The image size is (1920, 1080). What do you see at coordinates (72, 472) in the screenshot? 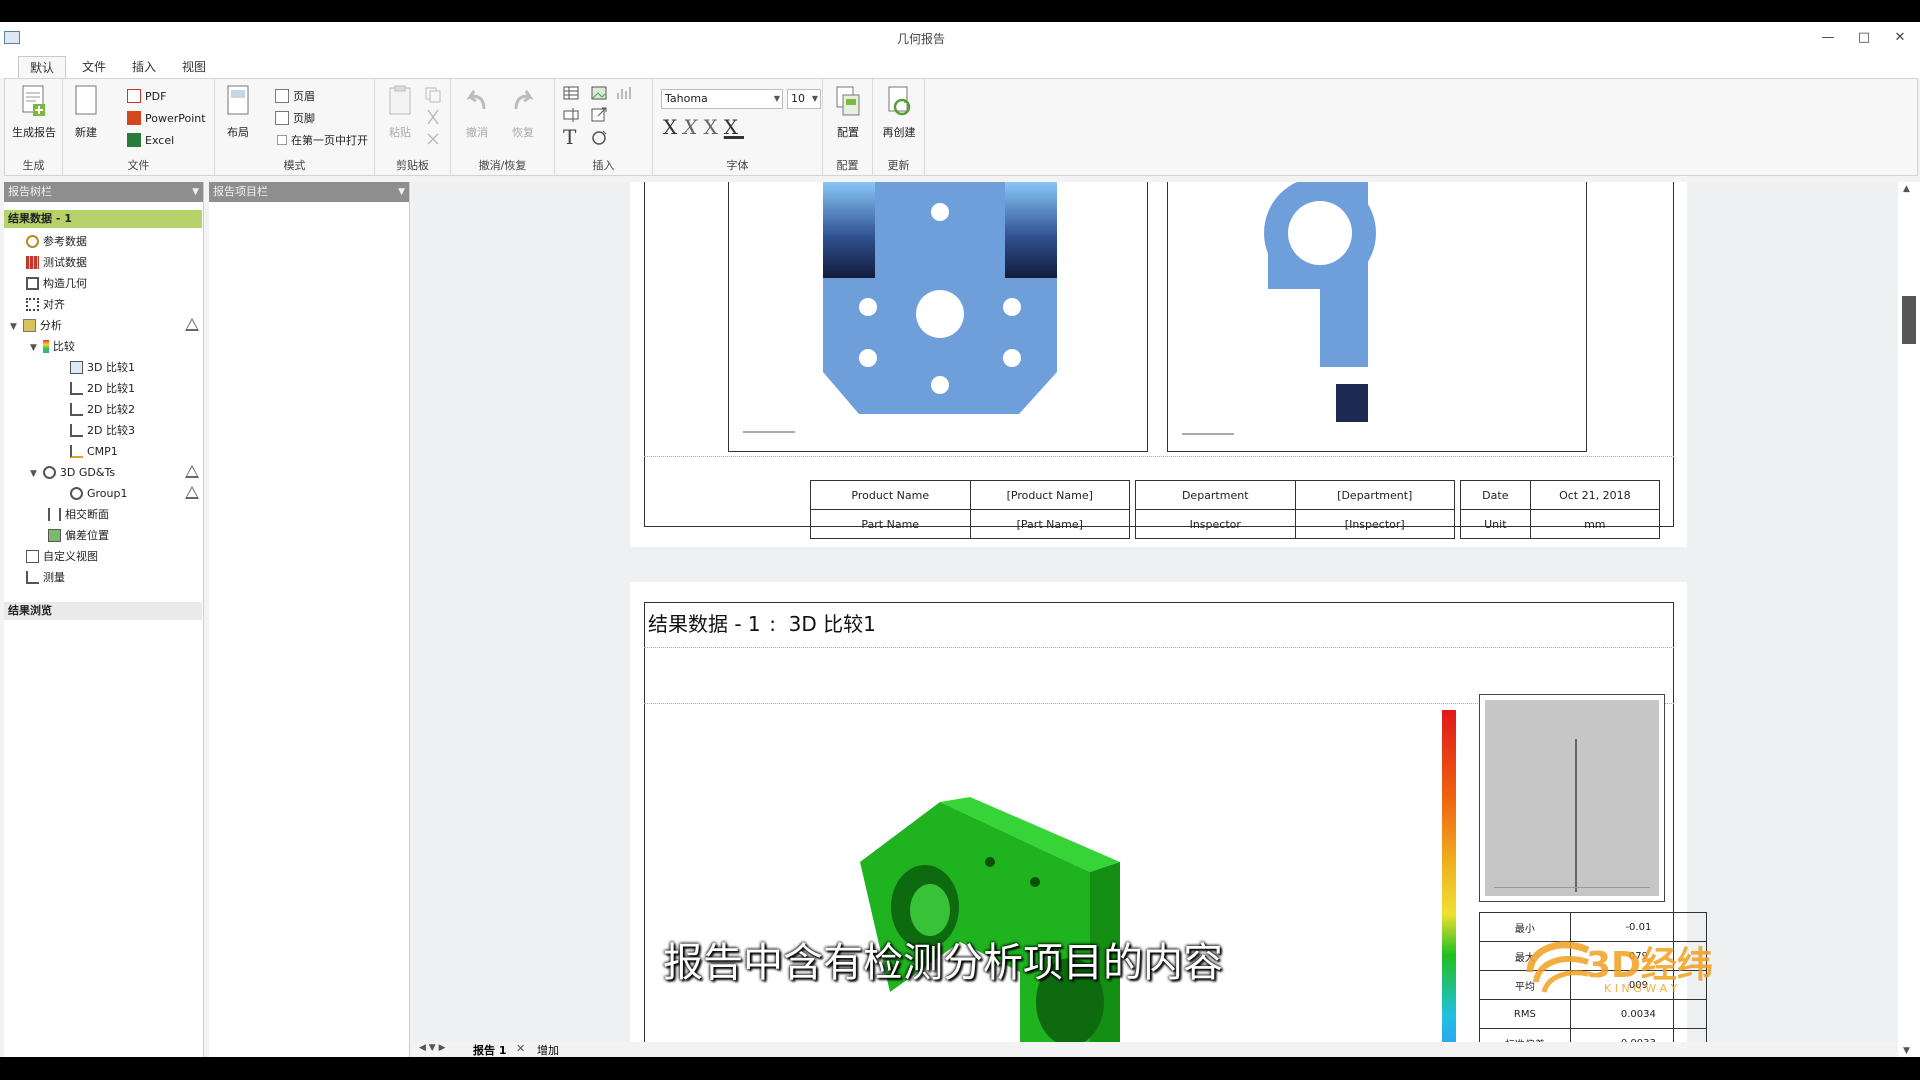
I see `tree-item-3d-gdts: ▼ 3D GD&Ts` at bounding box center [72, 472].